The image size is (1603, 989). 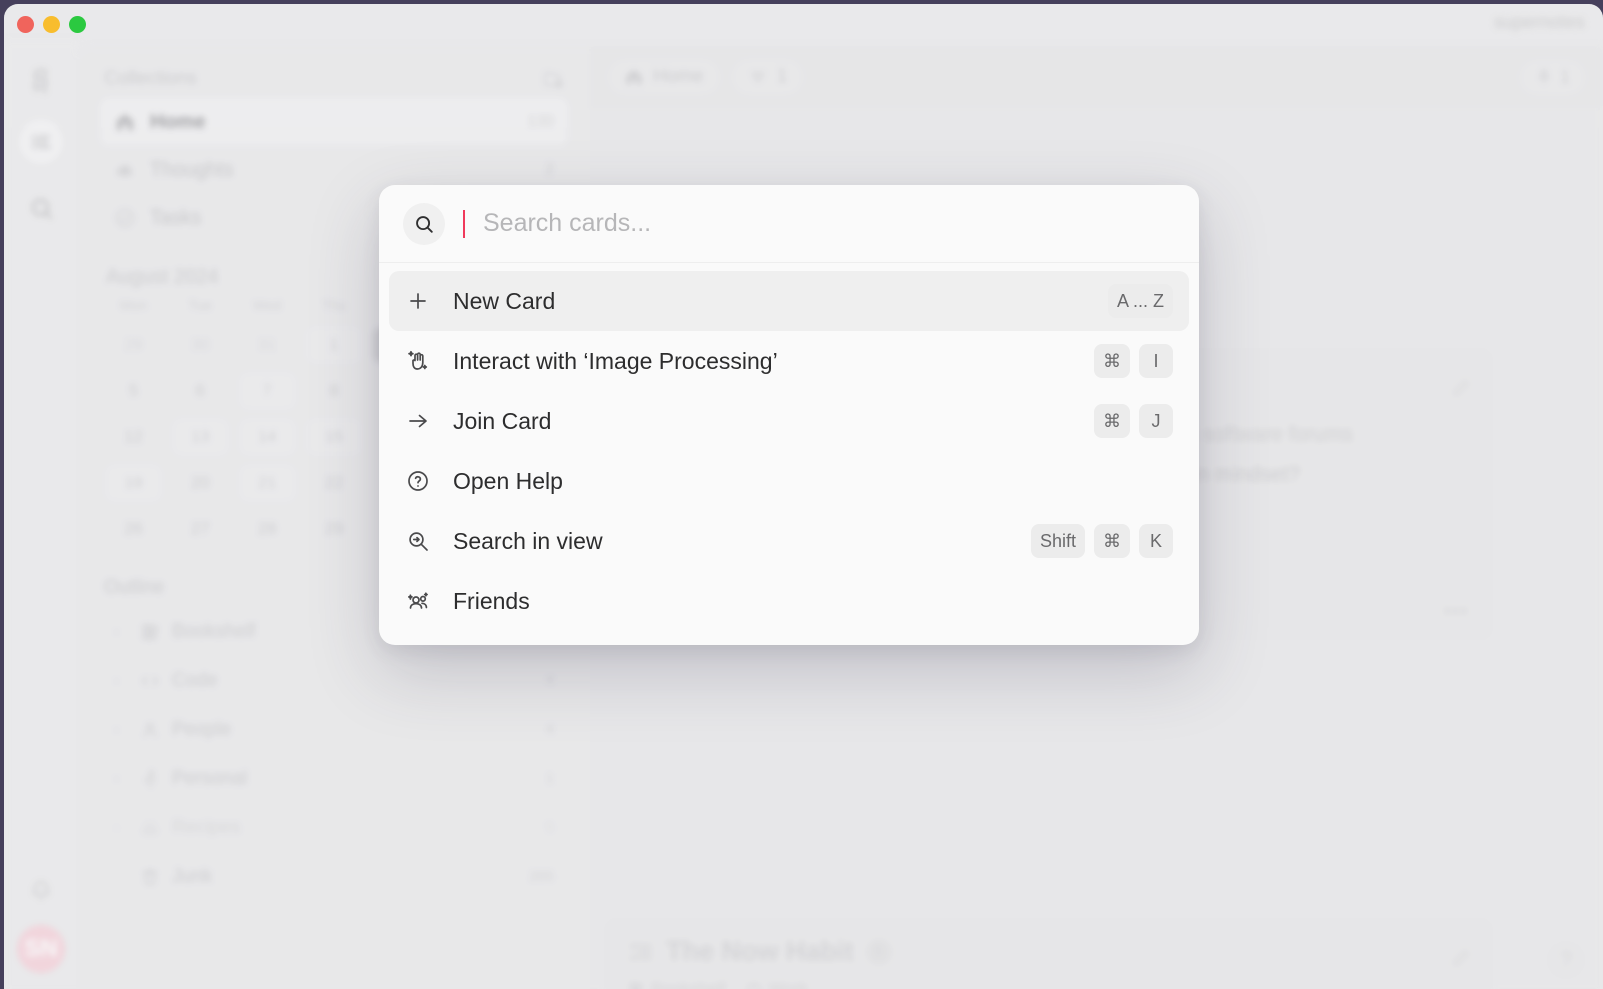 I want to click on window-traffic-lights, so click(x=51, y=24).